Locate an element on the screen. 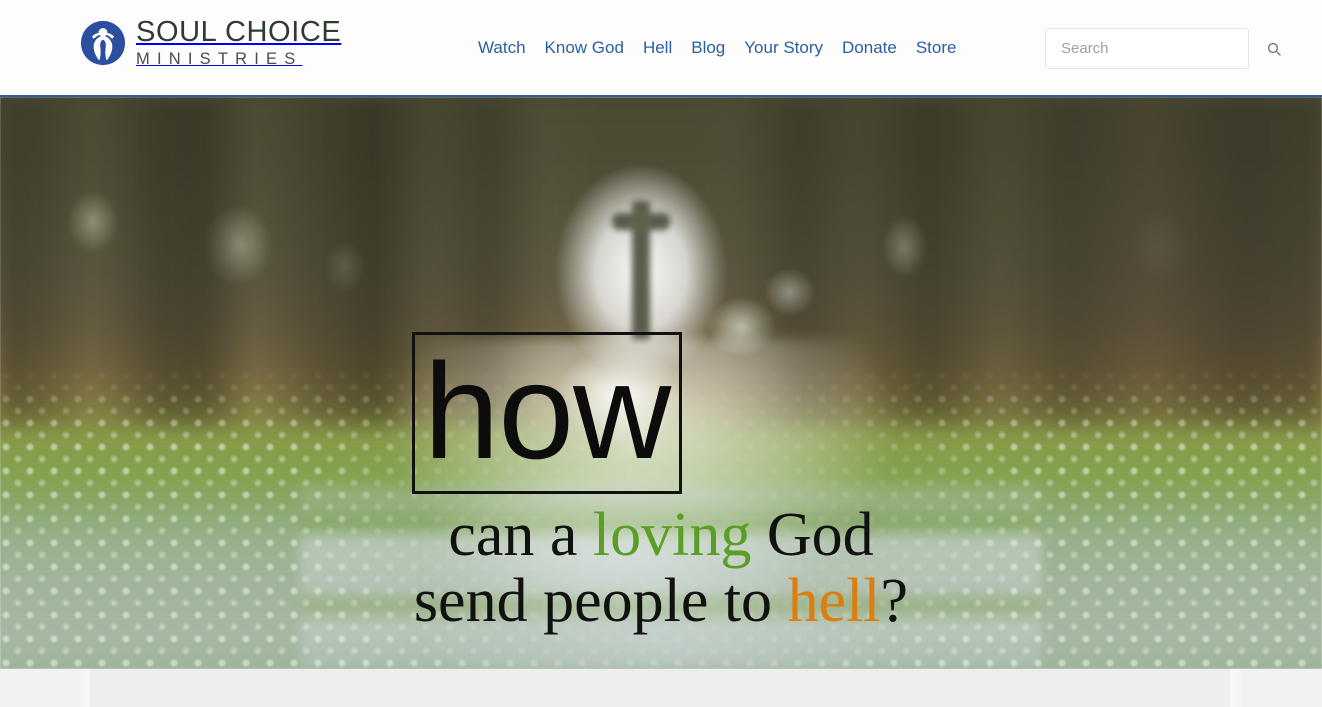 The height and width of the screenshot is (707, 1322). hero-boxed-word: how is located at coordinates (547, 413).